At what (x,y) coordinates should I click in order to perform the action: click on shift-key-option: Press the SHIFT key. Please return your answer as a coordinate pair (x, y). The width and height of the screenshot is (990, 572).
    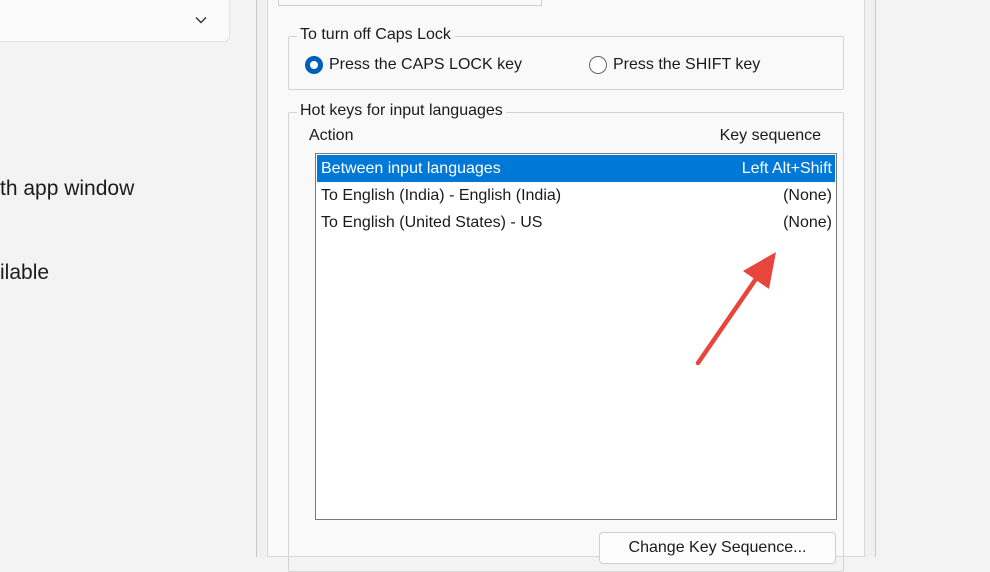
    Looking at the image, I should click on (674, 65).